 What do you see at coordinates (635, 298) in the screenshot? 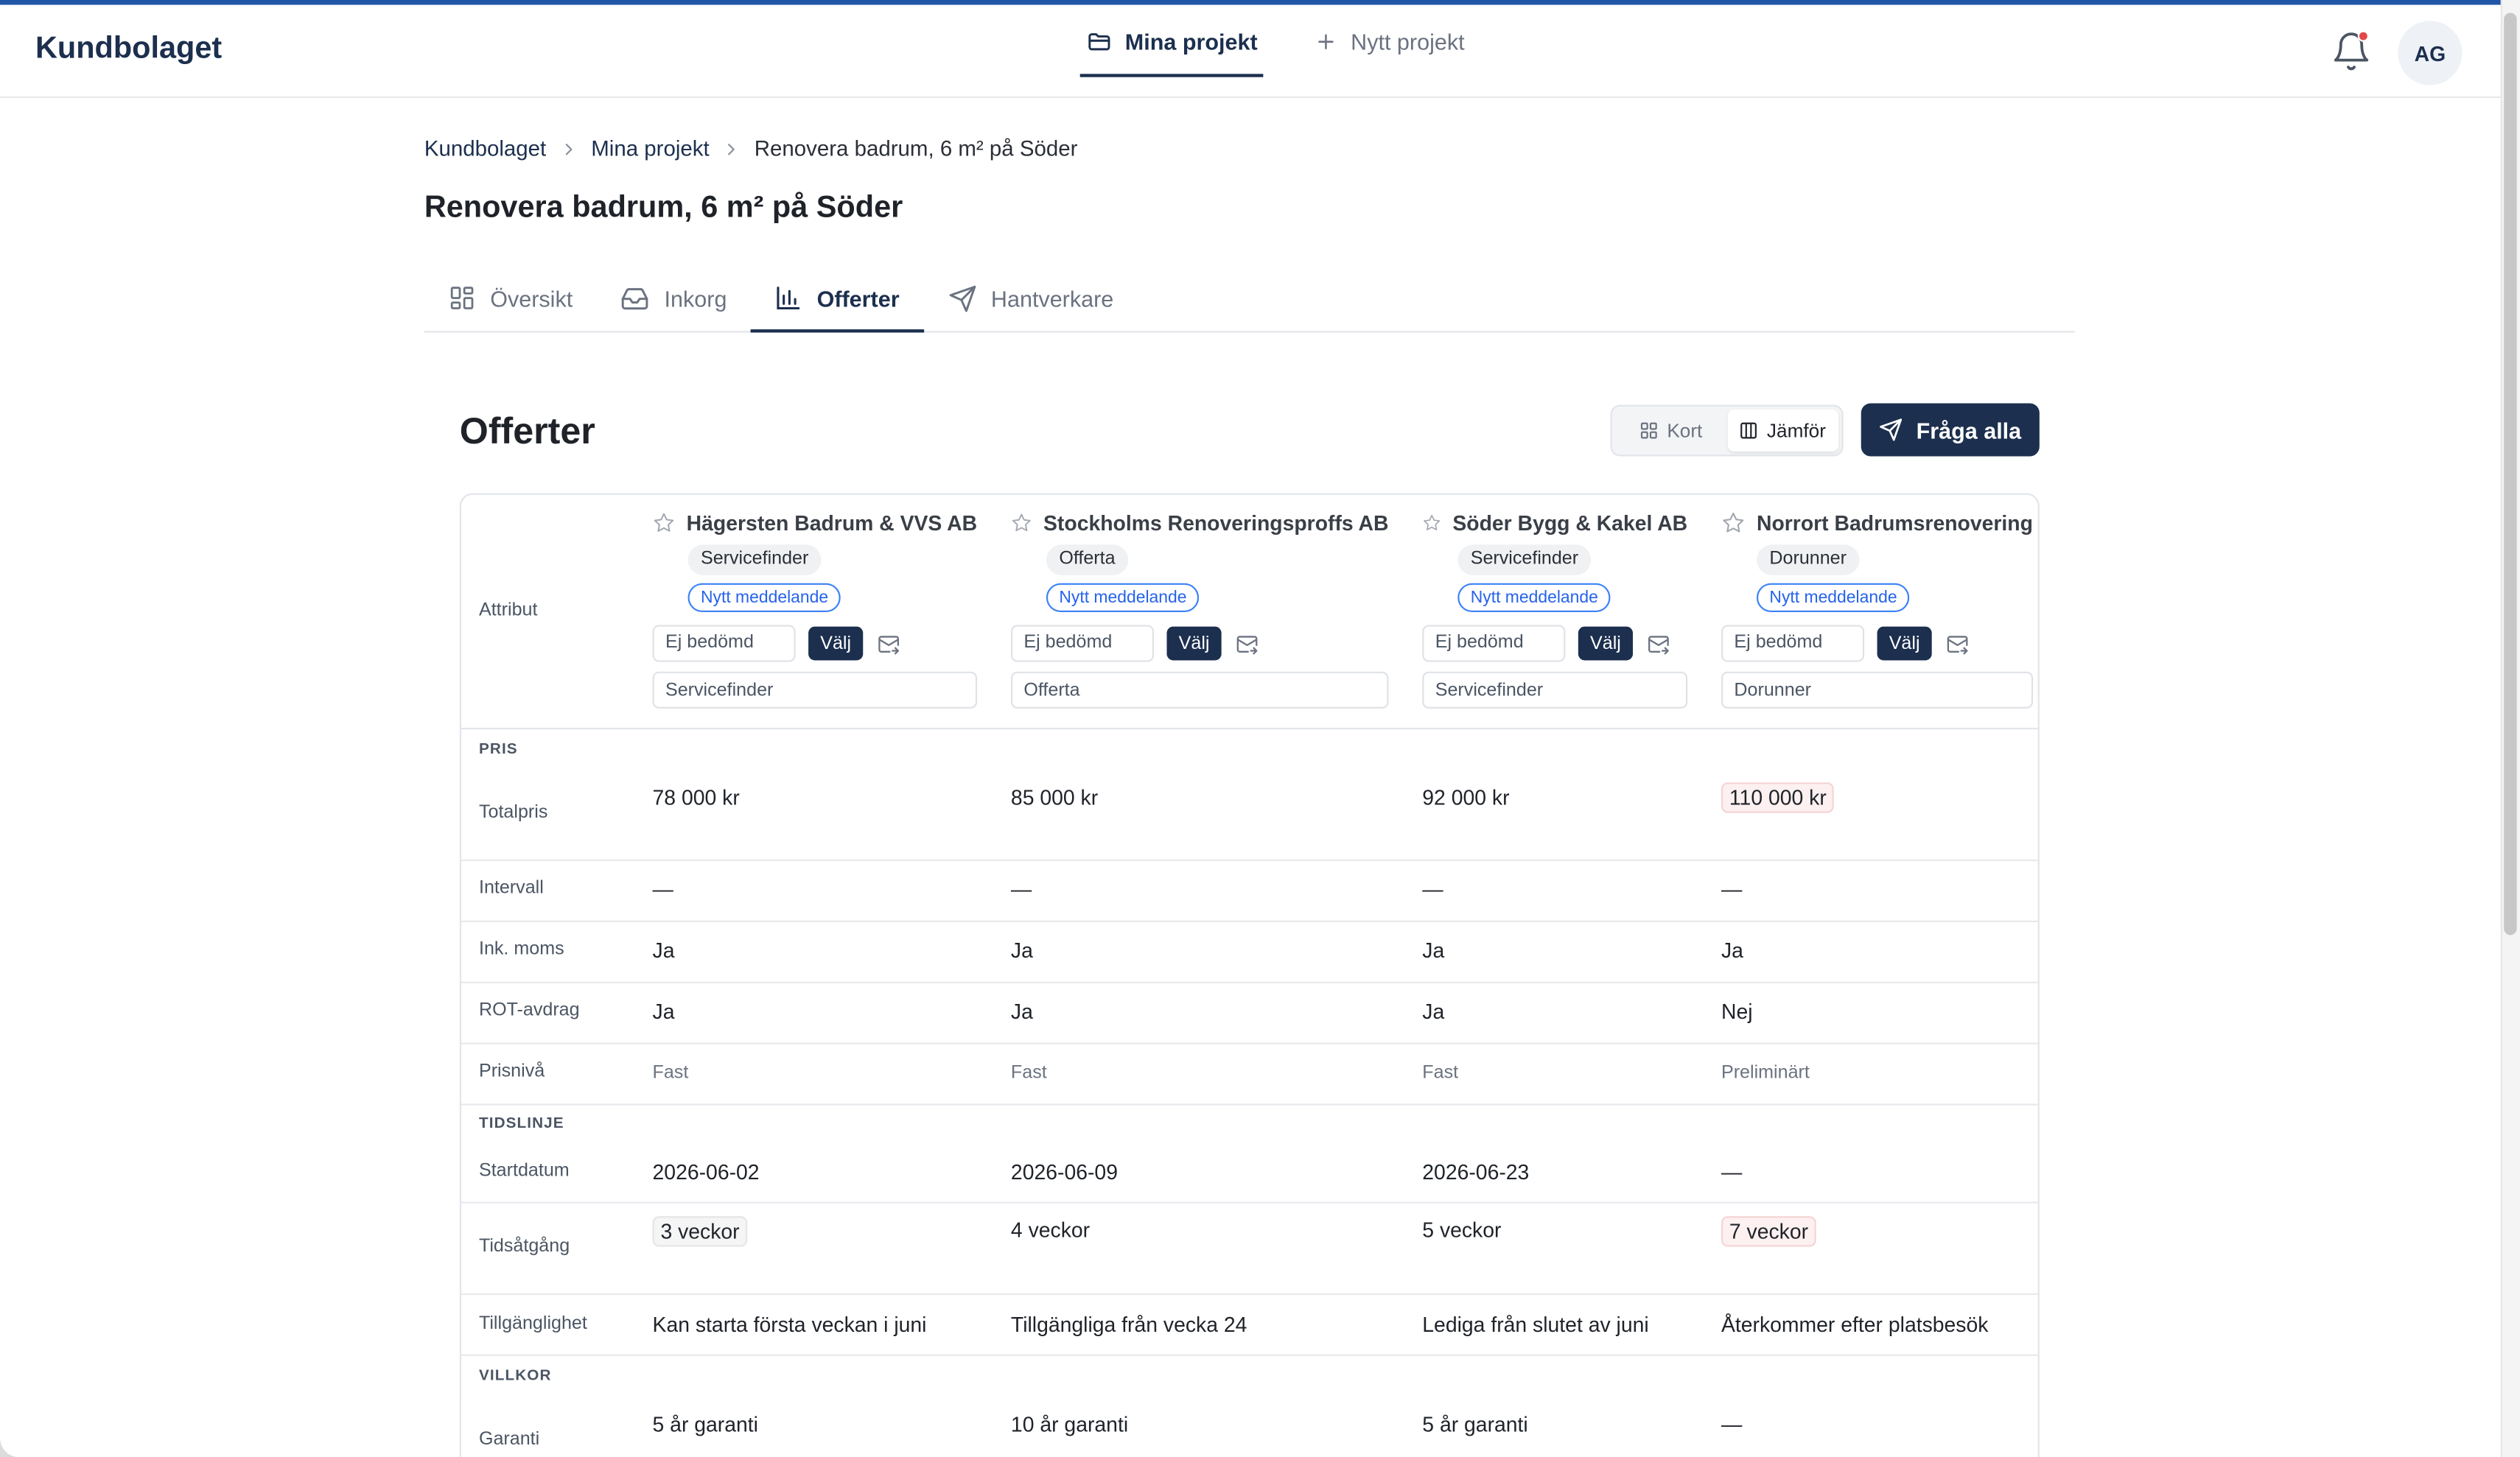
I see `inbox-icon` at bounding box center [635, 298].